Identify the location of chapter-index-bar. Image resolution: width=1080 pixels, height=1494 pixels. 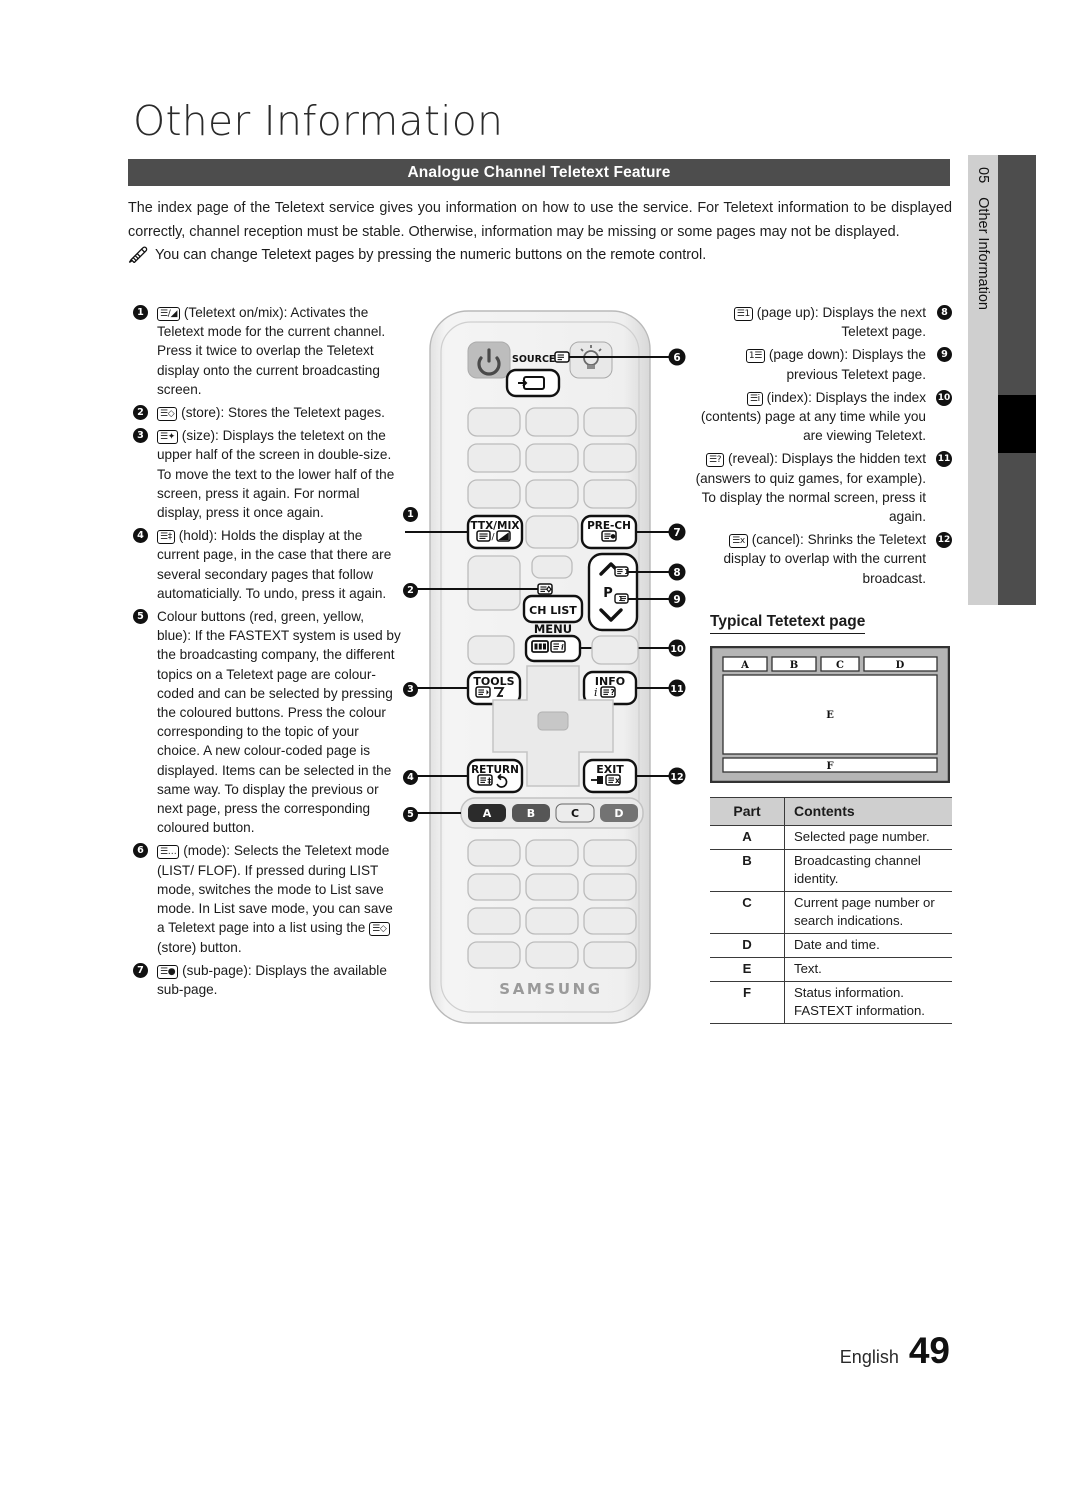
(1017, 380).